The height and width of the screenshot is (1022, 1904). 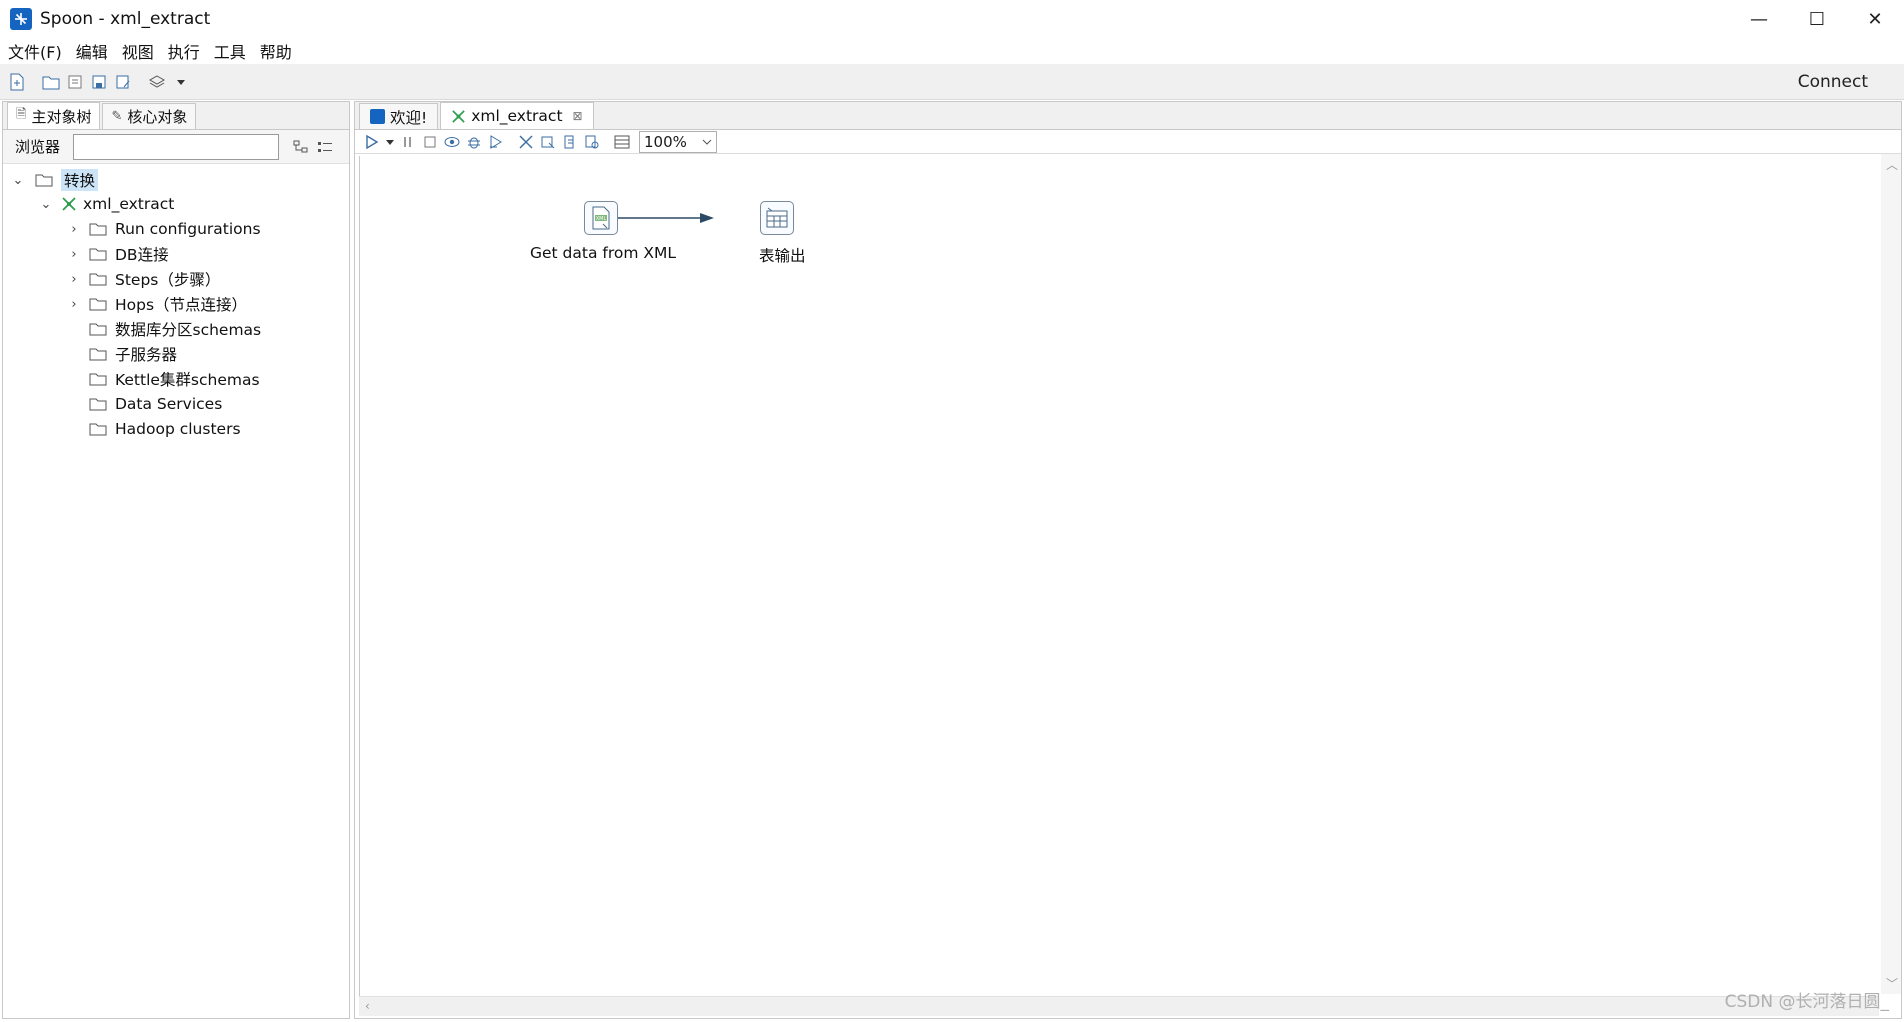 What do you see at coordinates (622, 142) in the screenshot?
I see `show-results-icon` at bounding box center [622, 142].